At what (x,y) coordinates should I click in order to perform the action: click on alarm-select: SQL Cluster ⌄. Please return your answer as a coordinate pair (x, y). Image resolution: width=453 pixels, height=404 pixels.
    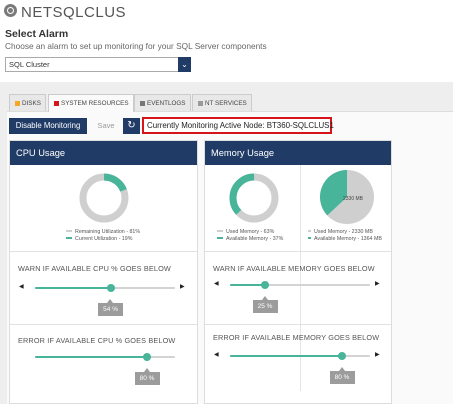
    Looking at the image, I should click on (98, 64).